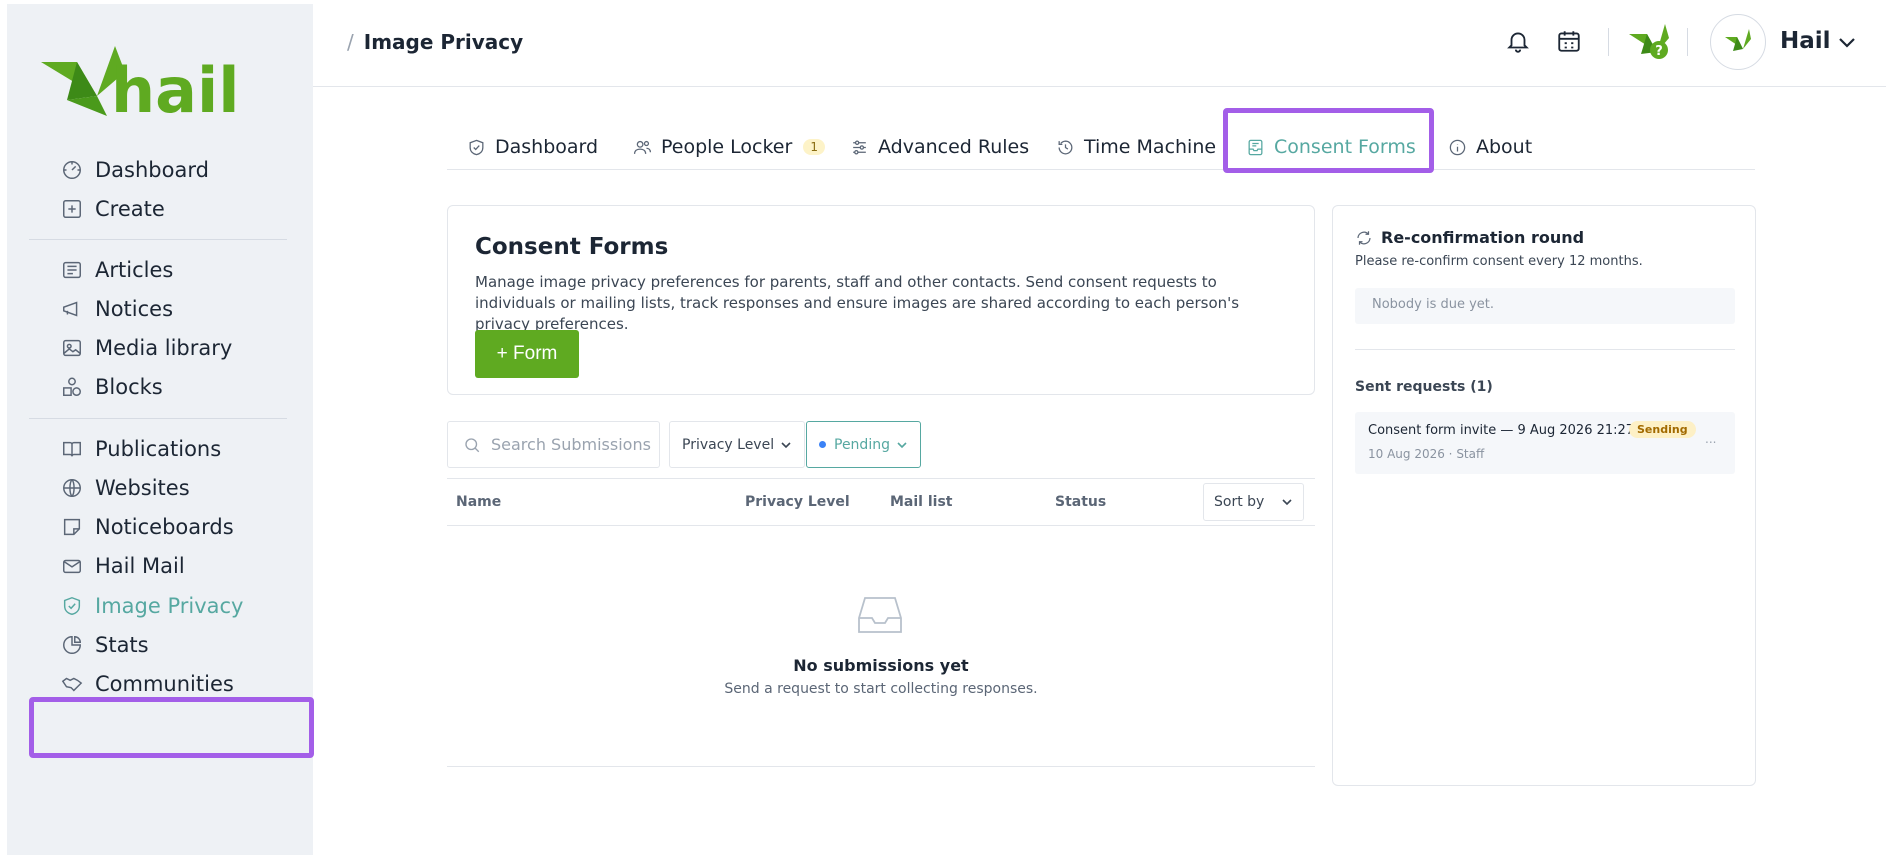 The height and width of the screenshot is (855, 1886). What do you see at coordinates (476, 147) in the screenshot?
I see `shield-check-icon` at bounding box center [476, 147].